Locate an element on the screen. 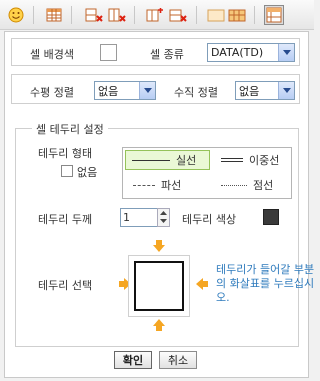  cell-split-icon is located at coordinates (178, 15).